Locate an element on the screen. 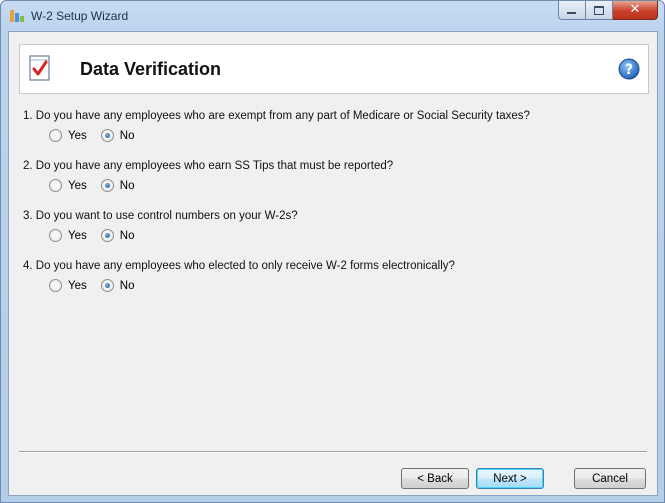  close-icon: ✕ is located at coordinates (635, 9).